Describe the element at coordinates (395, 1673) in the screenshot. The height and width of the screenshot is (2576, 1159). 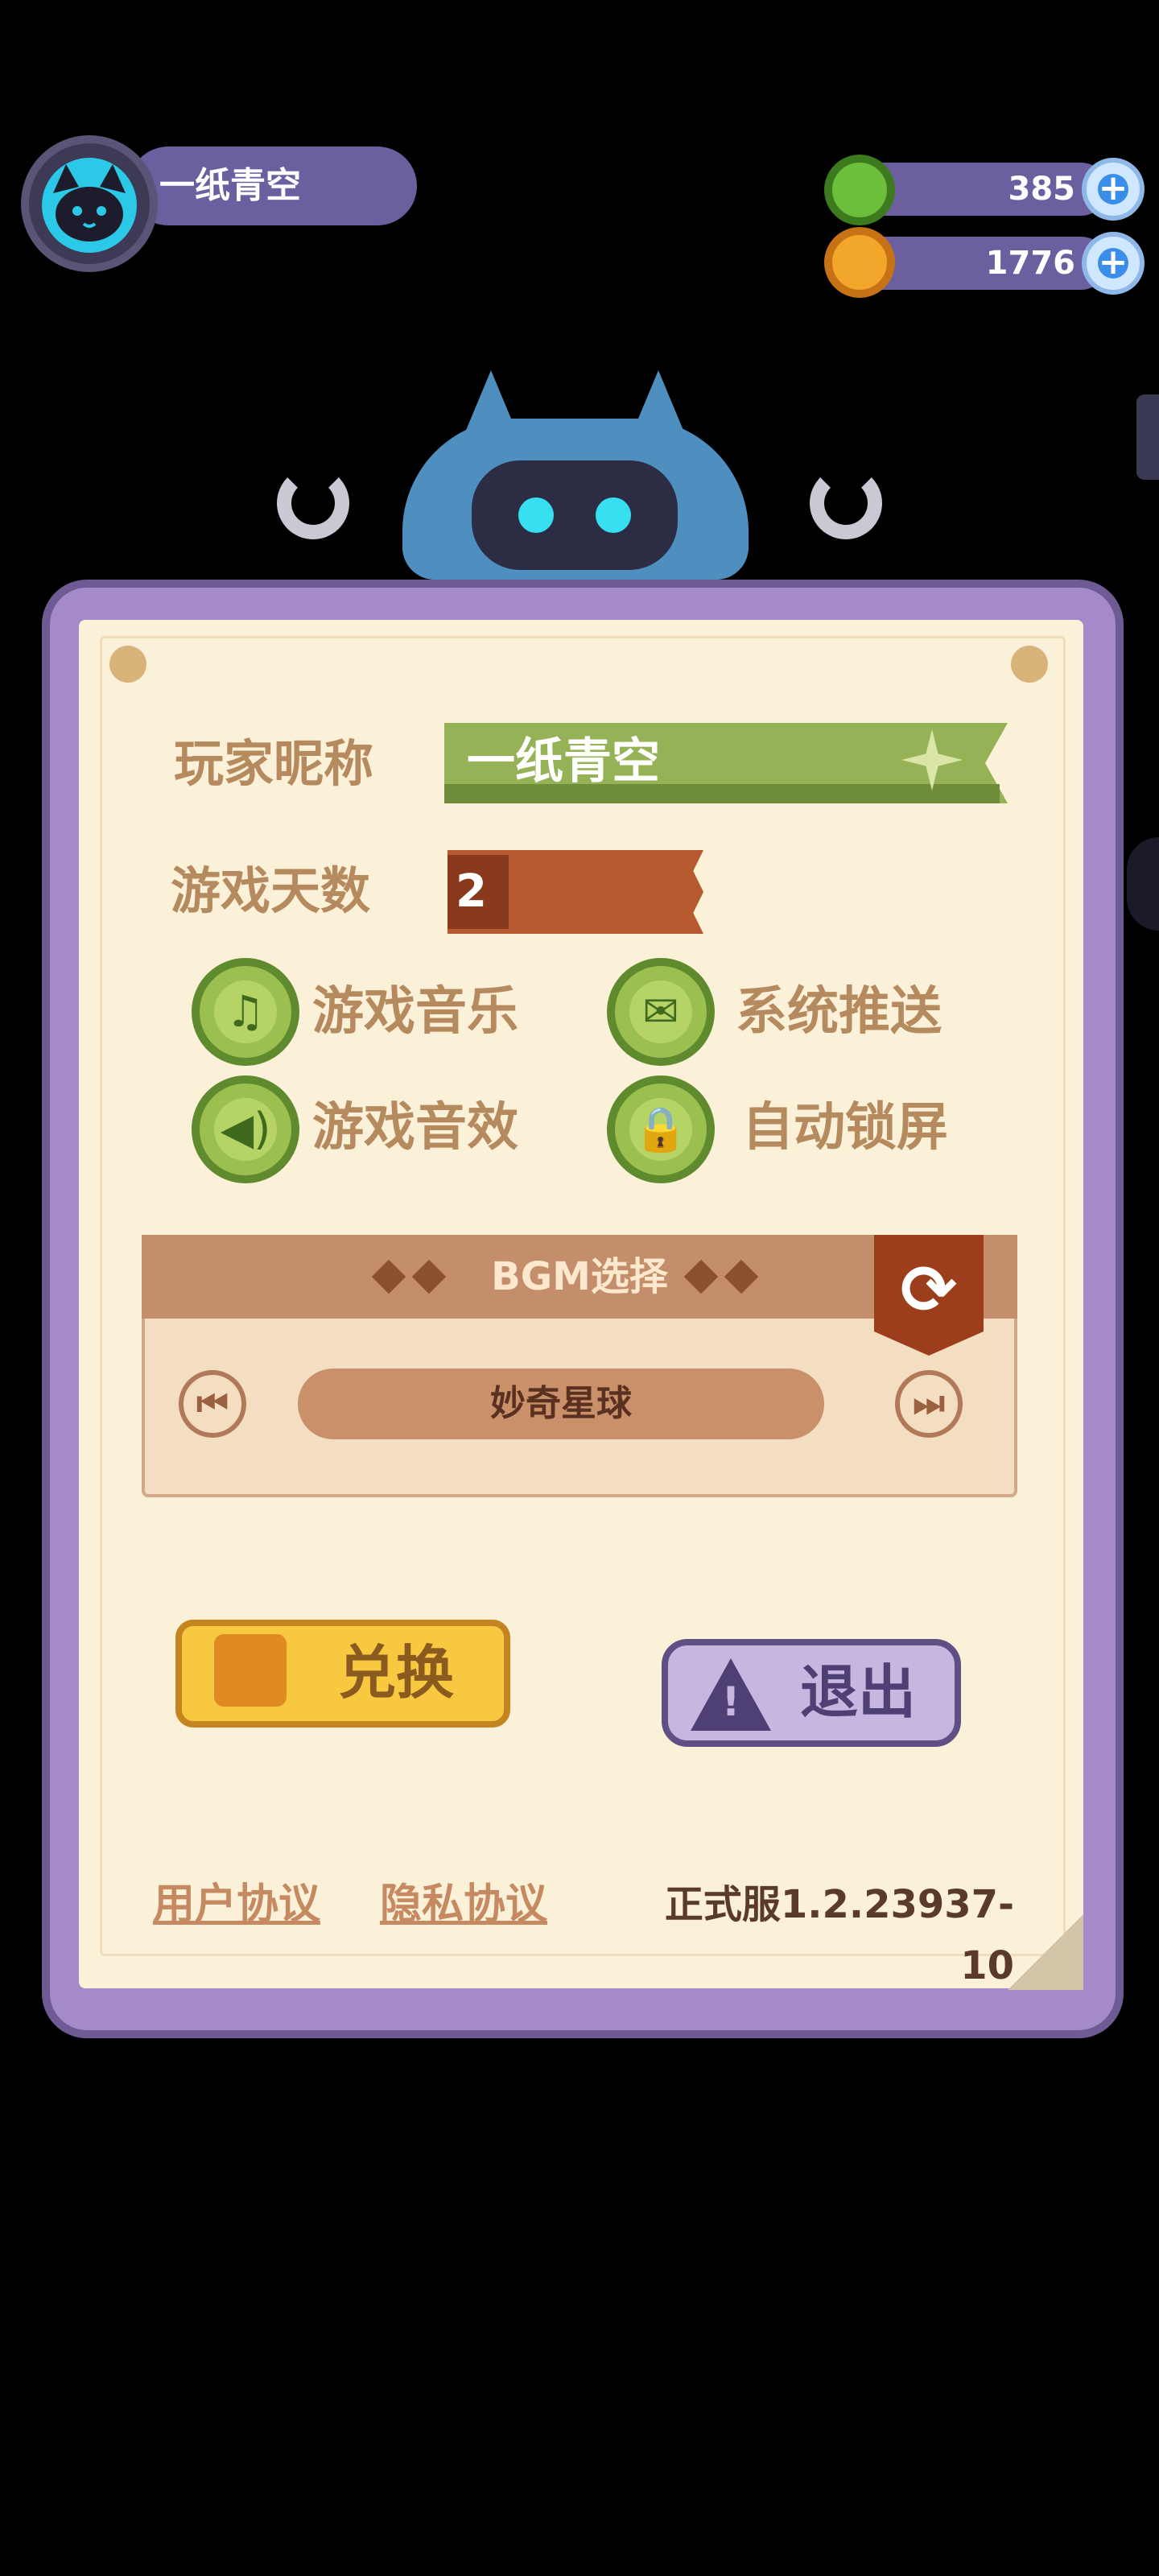
I see `redeem-button-label: 兑换` at that location.